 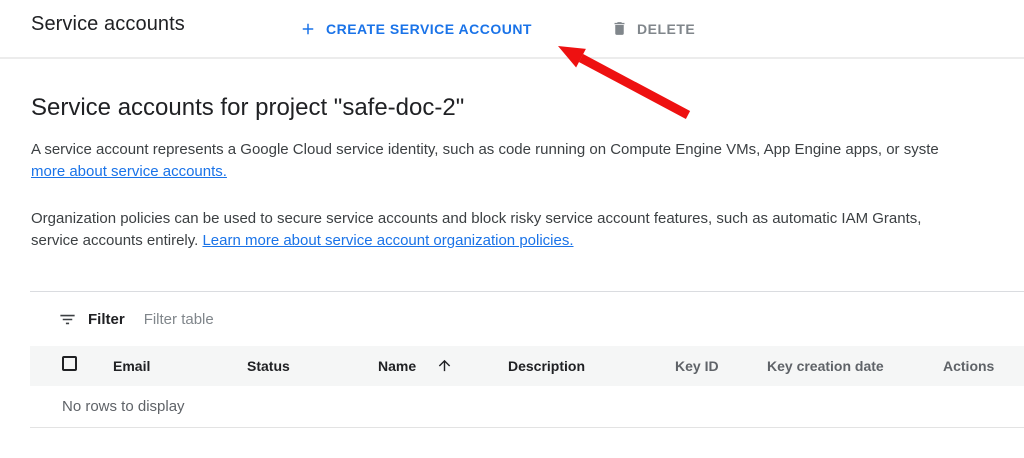 I want to click on policy-text-line2: service accounts entirely., so click(x=117, y=240).